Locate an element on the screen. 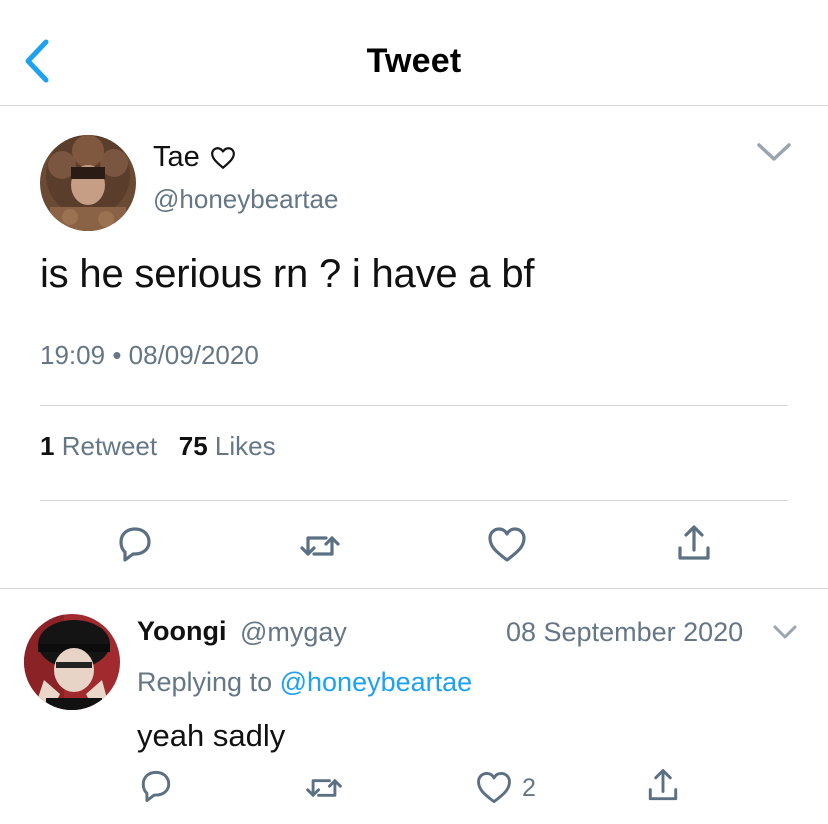  reply-like-count: 2 is located at coordinates (529, 788).